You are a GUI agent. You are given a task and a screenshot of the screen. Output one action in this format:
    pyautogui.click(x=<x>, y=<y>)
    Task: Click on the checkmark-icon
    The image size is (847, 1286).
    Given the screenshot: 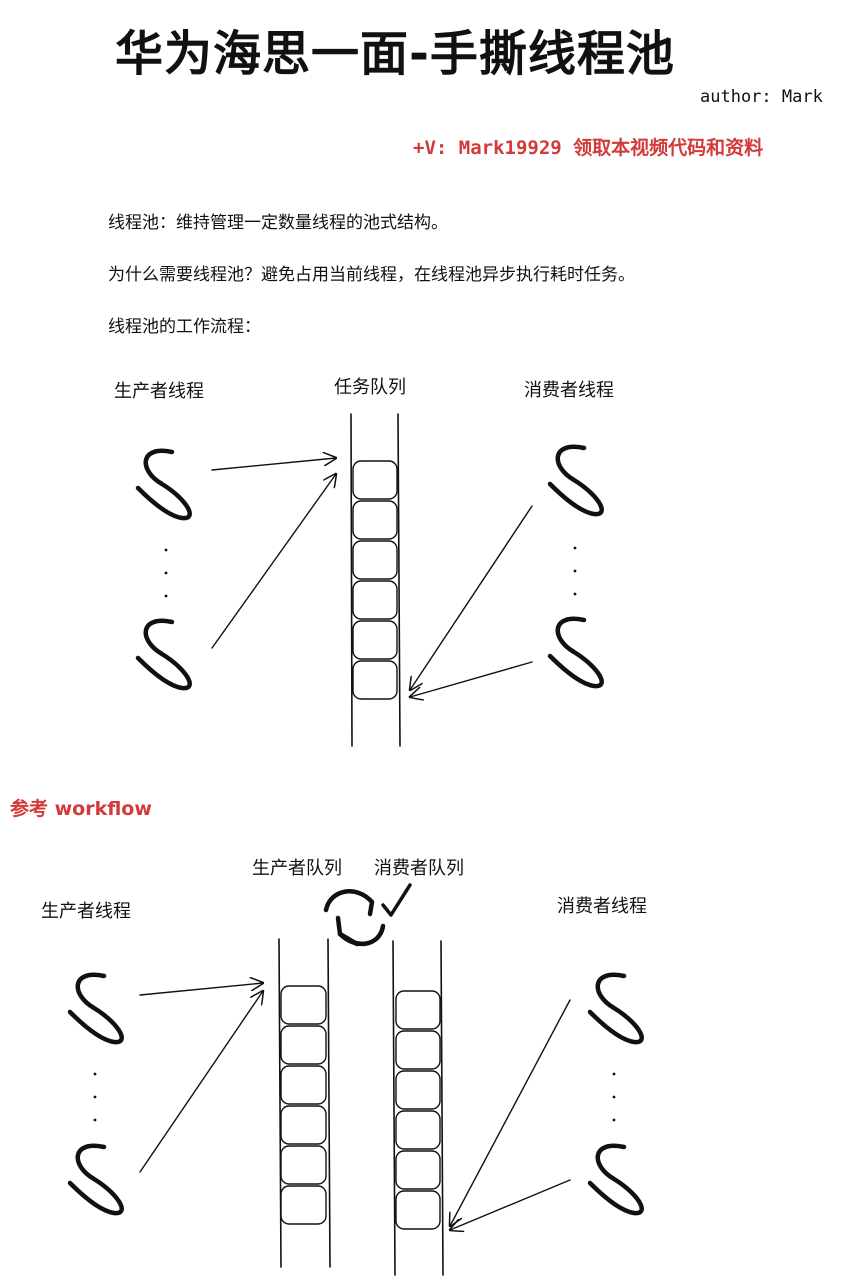 What is the action you would take?
    pyautogui.click(x=396, y=900)
    